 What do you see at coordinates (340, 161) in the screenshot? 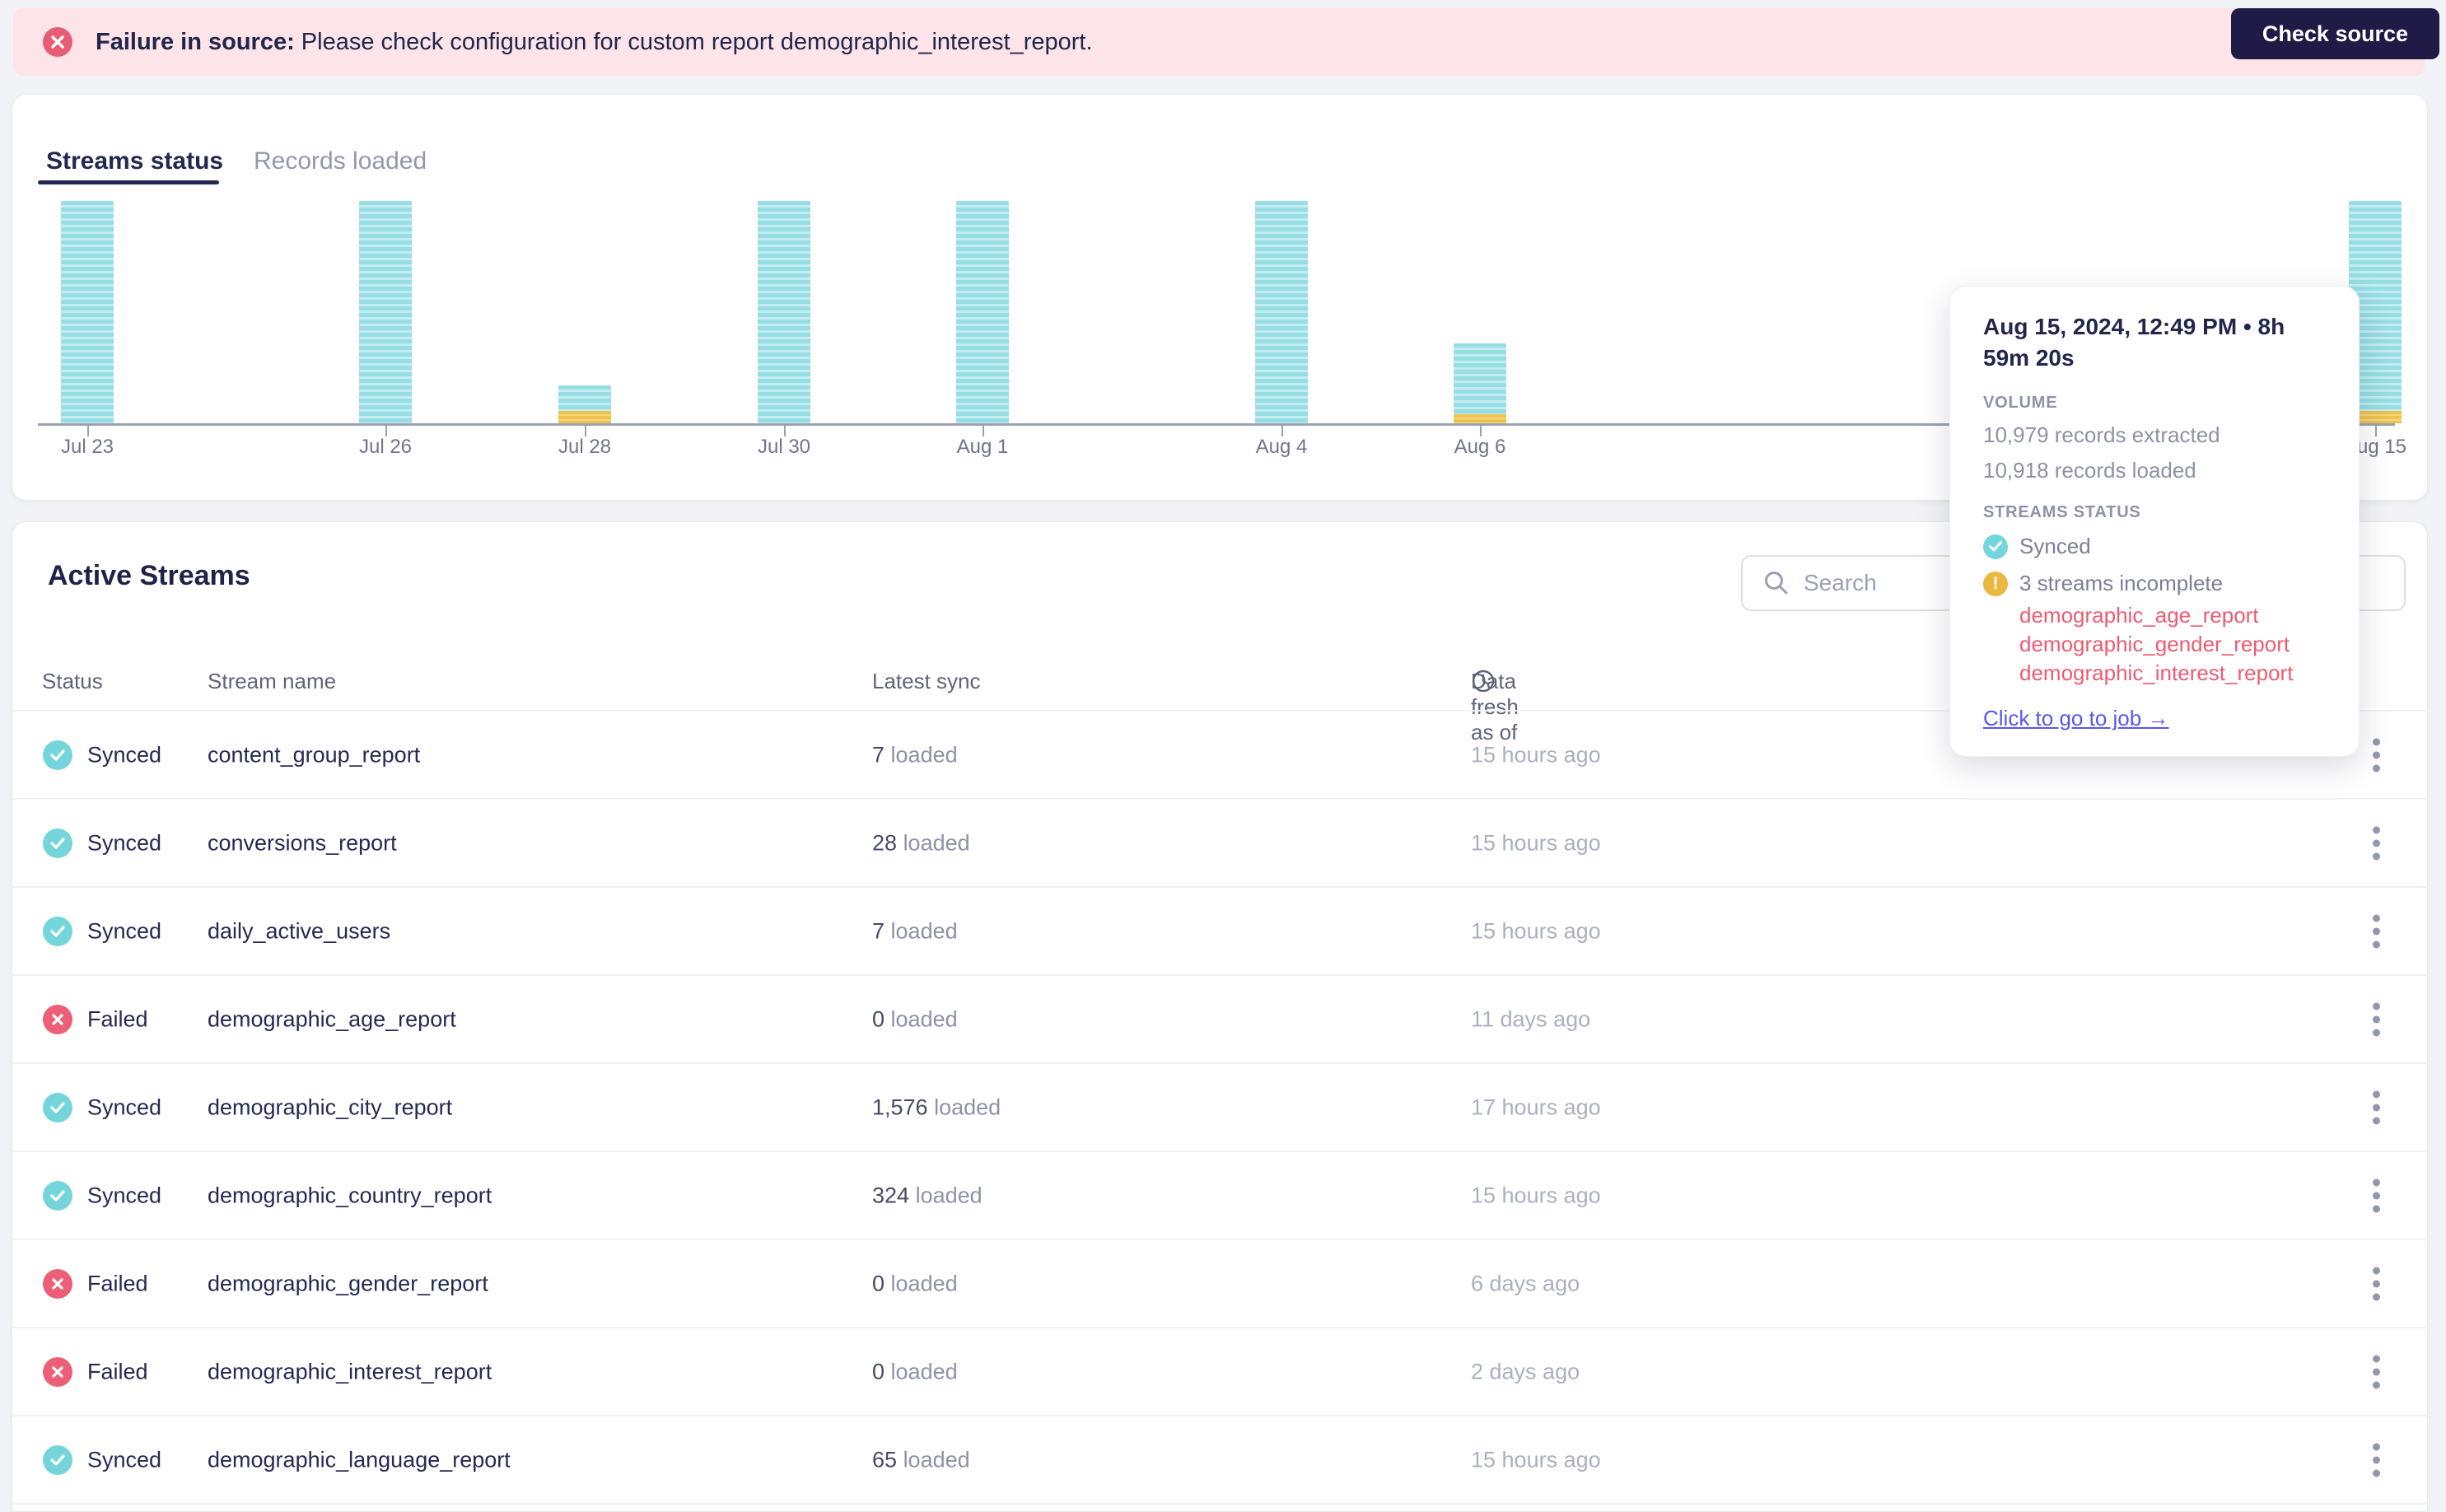
I see `tab-records-loaded: Records loaded` at bounding box center [340, 161].